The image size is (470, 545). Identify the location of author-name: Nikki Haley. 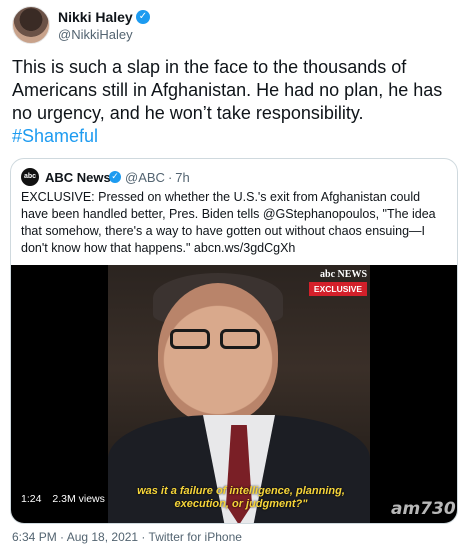
(95, 17).